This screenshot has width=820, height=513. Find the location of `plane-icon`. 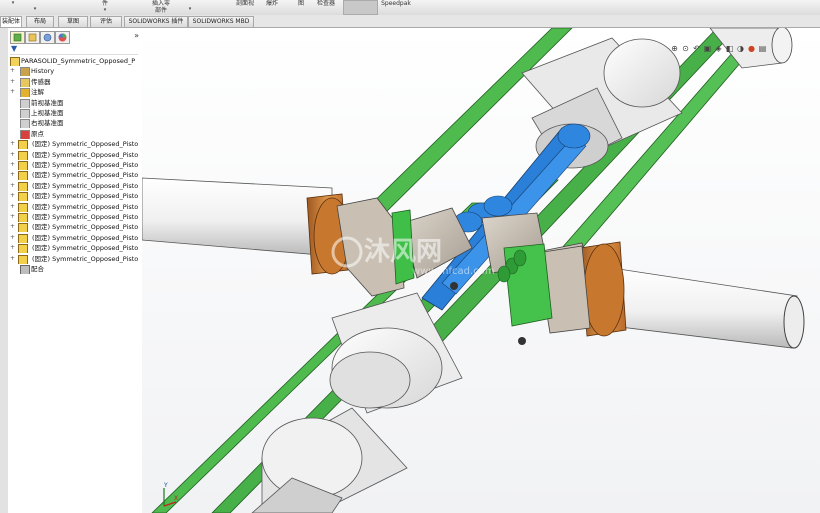

plane-icon is located at coordinates (25, 124).